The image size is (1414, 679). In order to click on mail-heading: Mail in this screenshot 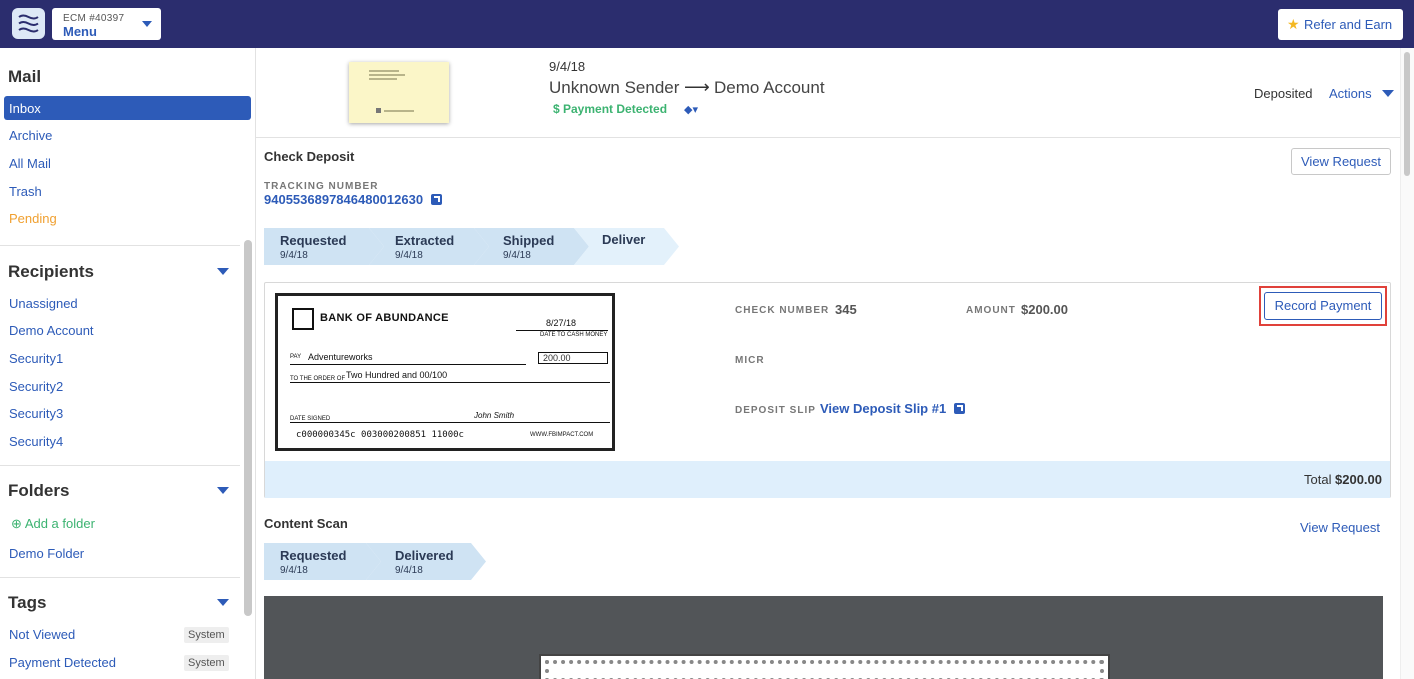, I will do `click(25, 76)`.